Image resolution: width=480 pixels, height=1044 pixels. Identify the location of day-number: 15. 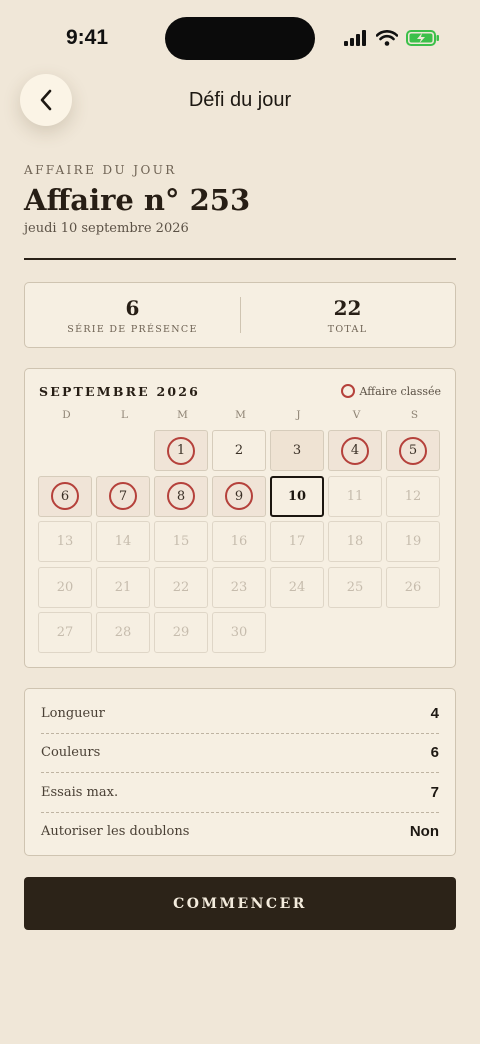
(181, 541).